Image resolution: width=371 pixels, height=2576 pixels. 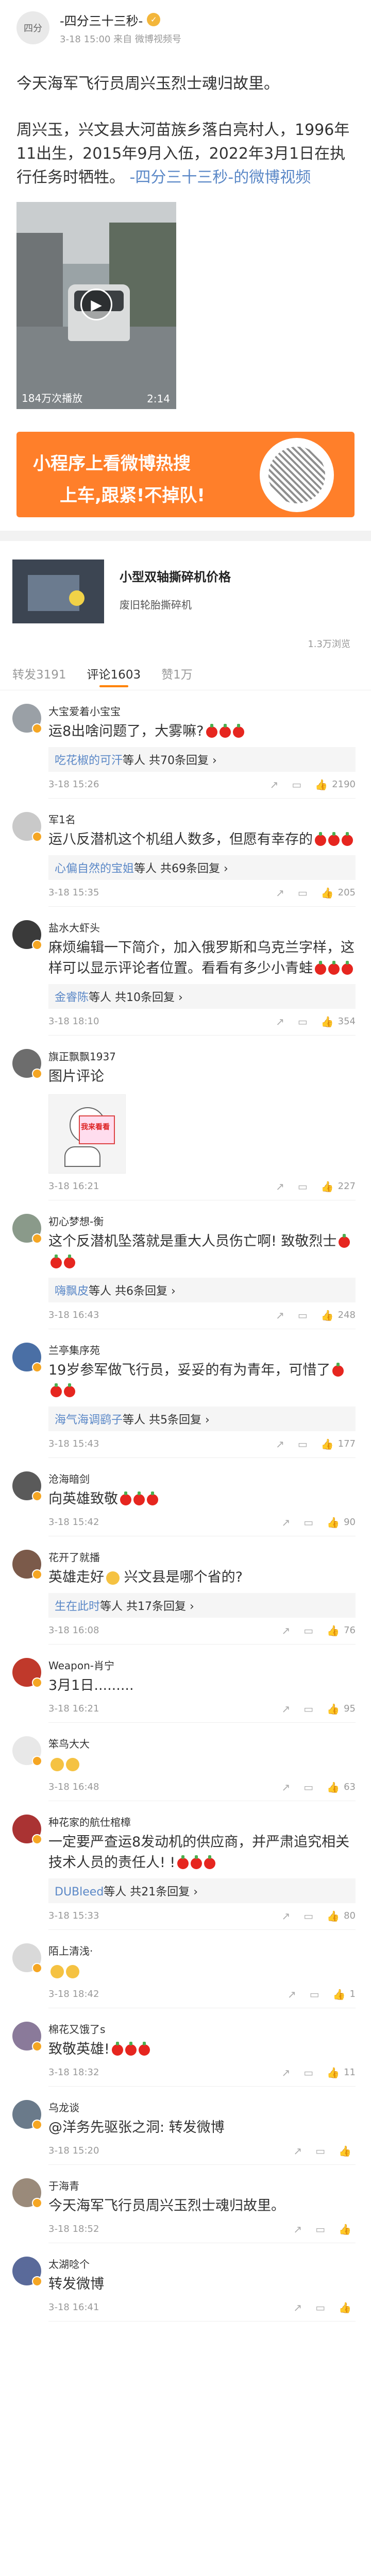 I want to click on video-thumbnail: ▶ 184万次播放 2:14, so click(x=96, y=305).